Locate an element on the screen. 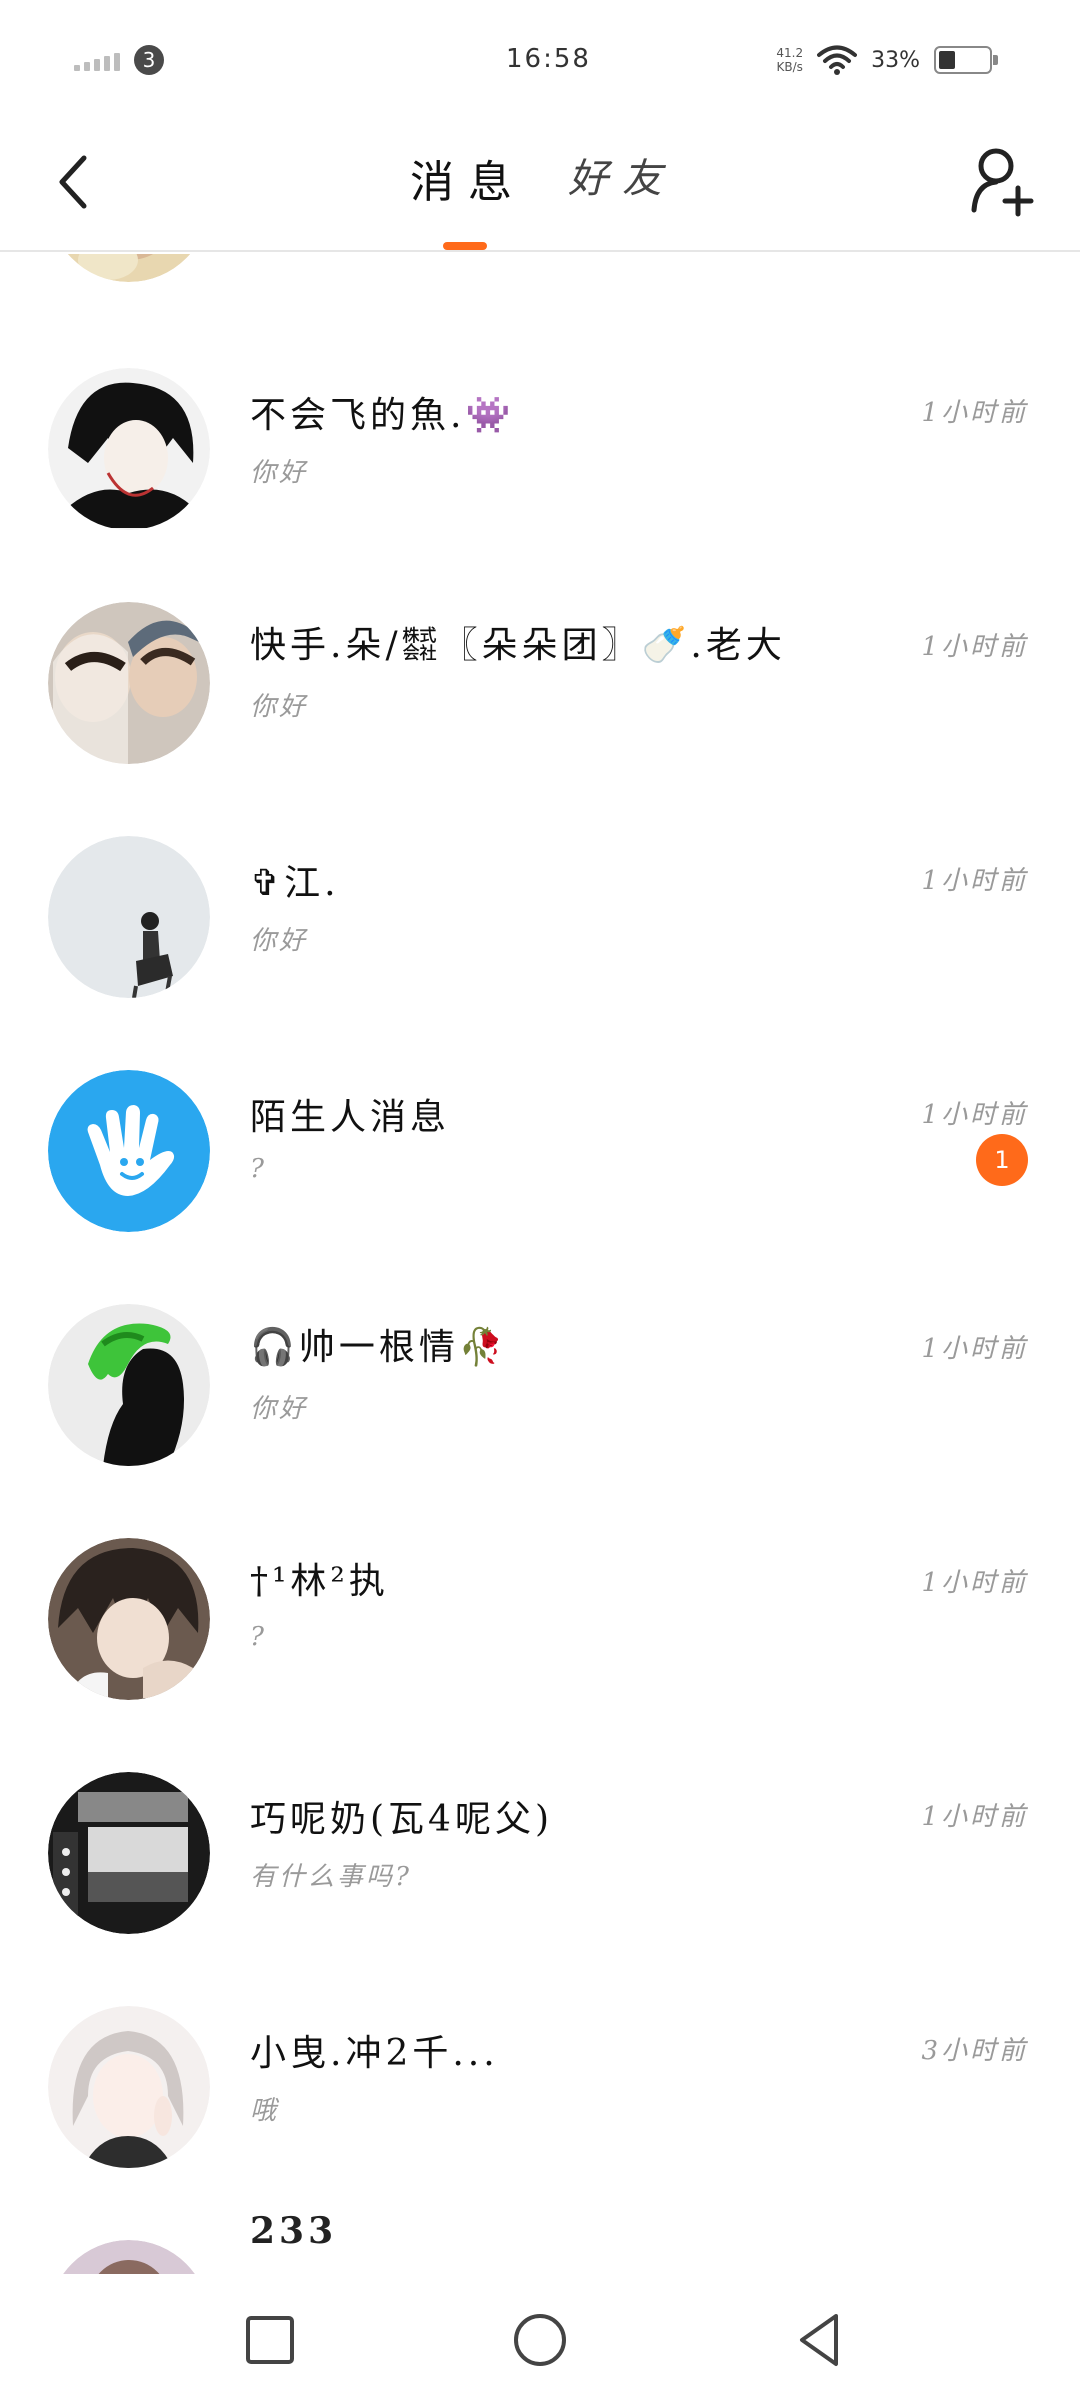  status-bar: 3 16:58 41.2 KB/s 33% is located at coordinates (540, 60).